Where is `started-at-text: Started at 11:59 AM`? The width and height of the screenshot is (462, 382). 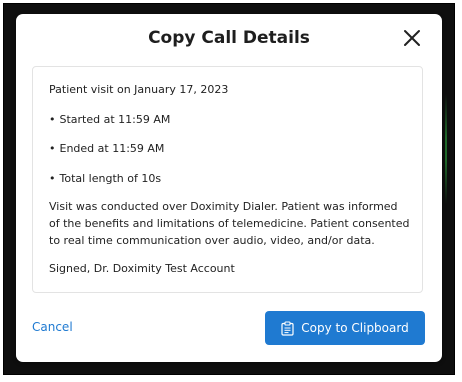 started-at-text: Started at 11:59 AM is located at coordinates (115, 119).